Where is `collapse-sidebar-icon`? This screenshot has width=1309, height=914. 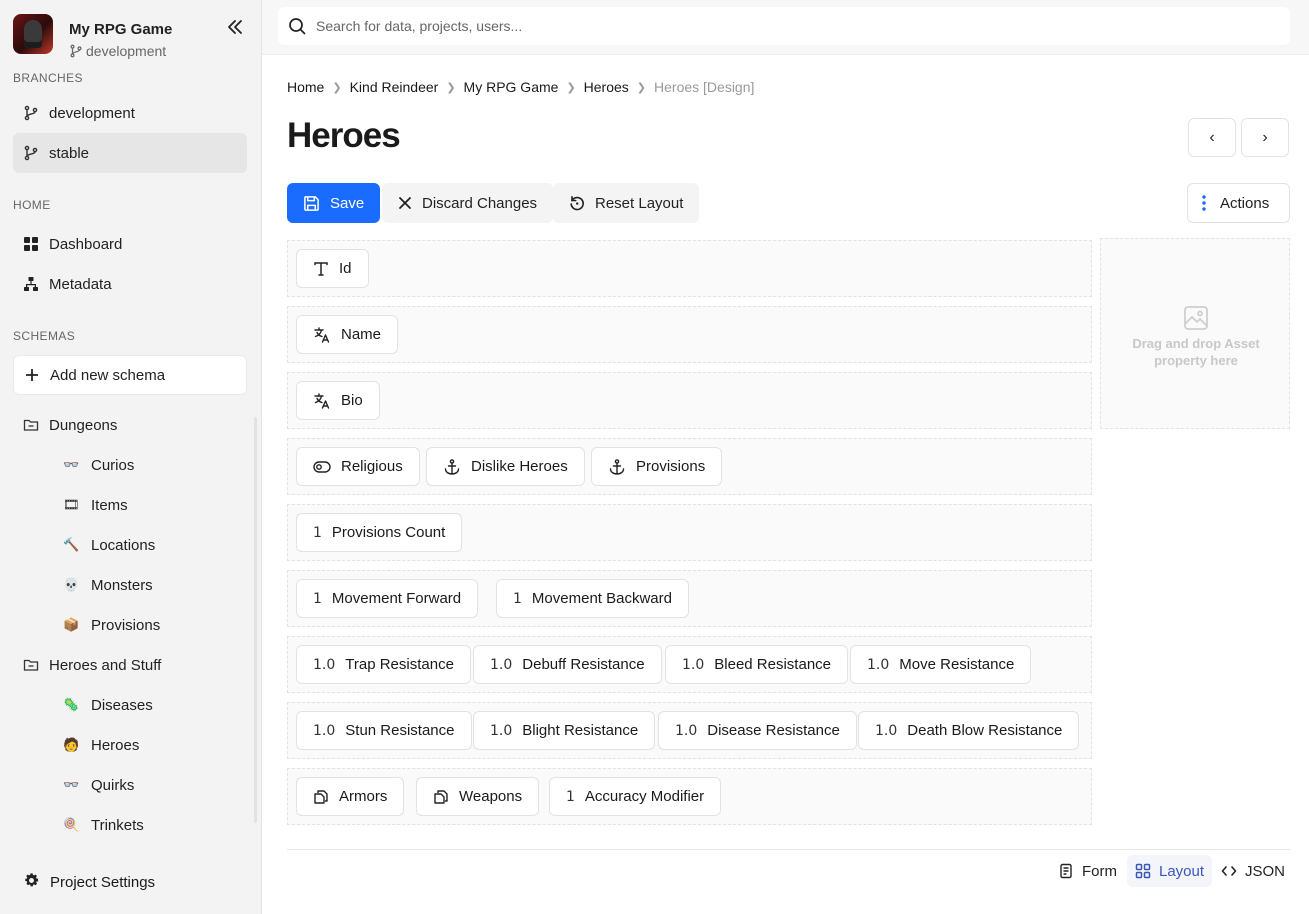
collapse-sidebar-icon is located at coordinates (235, 27).